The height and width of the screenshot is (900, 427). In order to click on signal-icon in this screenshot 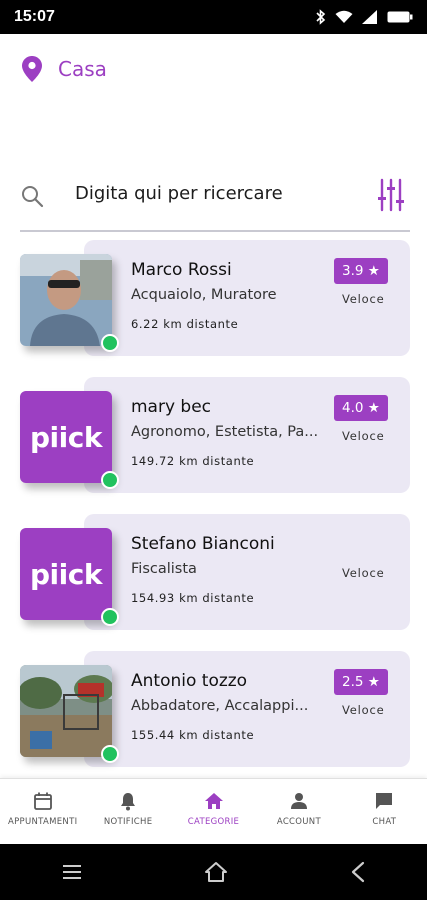, I will do `click(369, 17)`.